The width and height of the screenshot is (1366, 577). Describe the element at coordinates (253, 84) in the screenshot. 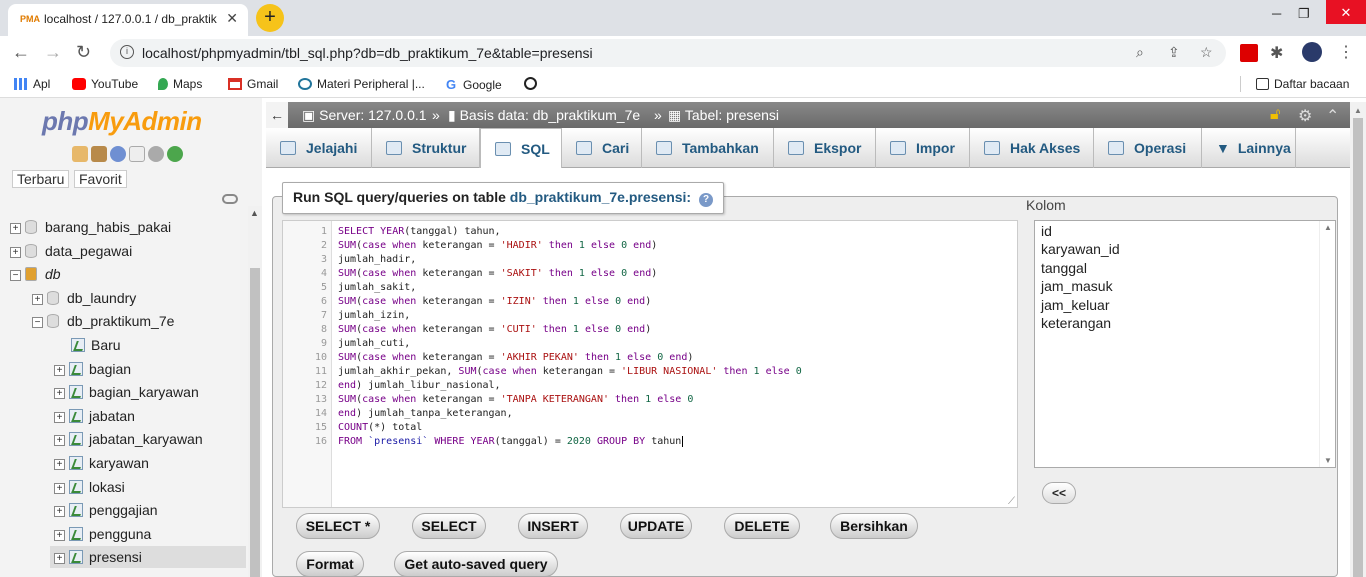

I see `bookmark-gmail: Gmail` at that location.